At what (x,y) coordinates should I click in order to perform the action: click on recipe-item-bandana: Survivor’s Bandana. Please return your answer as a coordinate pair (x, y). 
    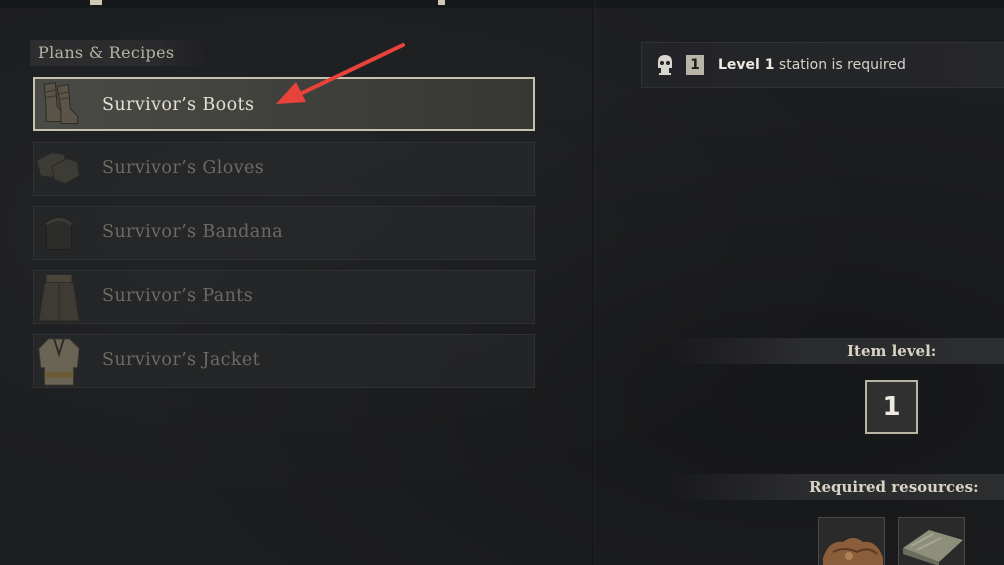
    Looking at the image, I should click on (284, 233).